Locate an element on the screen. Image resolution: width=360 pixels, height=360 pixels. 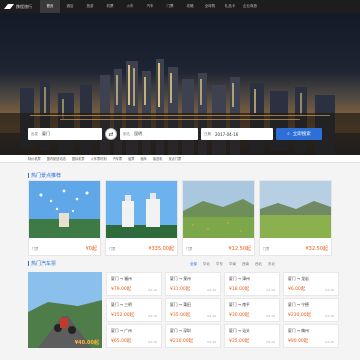
logo-text: 携程旅行 is located at coordinates (24, 6).